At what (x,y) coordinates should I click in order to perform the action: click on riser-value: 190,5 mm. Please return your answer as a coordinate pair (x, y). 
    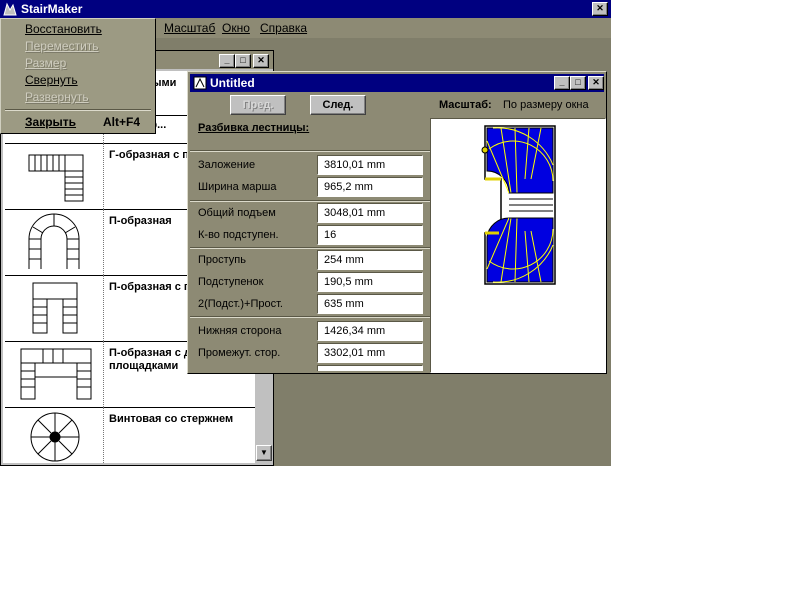
    Looking at the image, I should click on (370, 282).